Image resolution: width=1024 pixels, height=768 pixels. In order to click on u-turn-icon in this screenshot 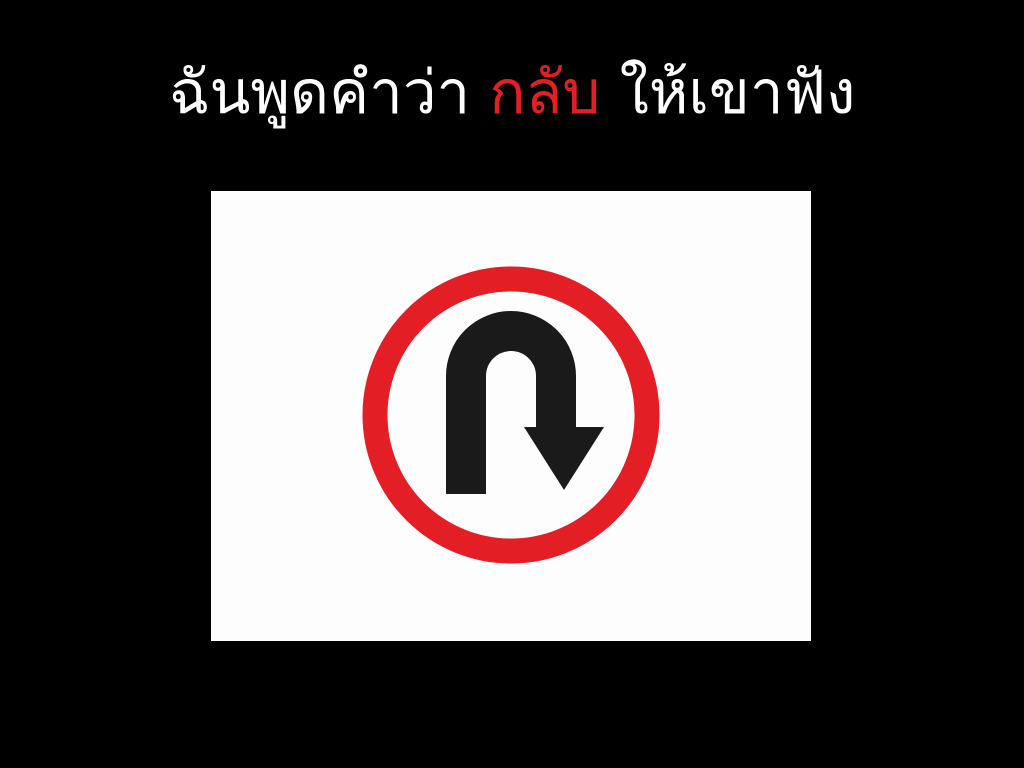, I will do `click(525, 402)`.